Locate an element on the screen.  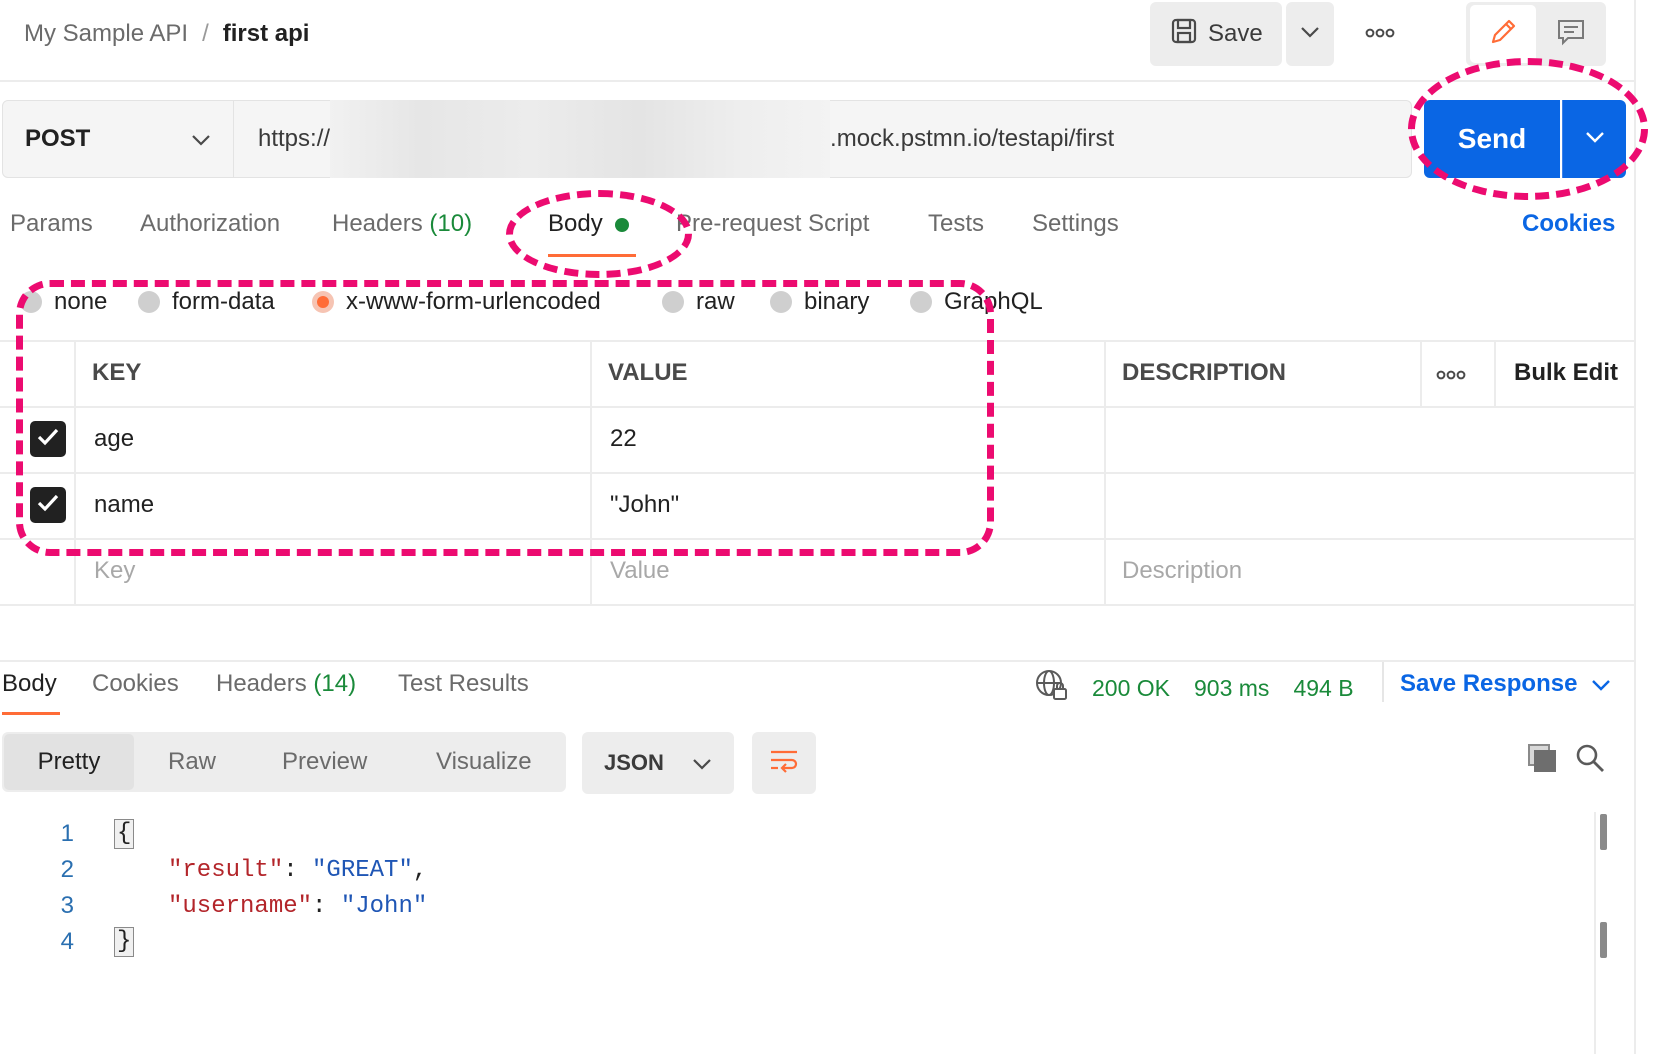
url-input: https:// .mock.pstmn.io/testapi/first is located at coordinates (823, 139).